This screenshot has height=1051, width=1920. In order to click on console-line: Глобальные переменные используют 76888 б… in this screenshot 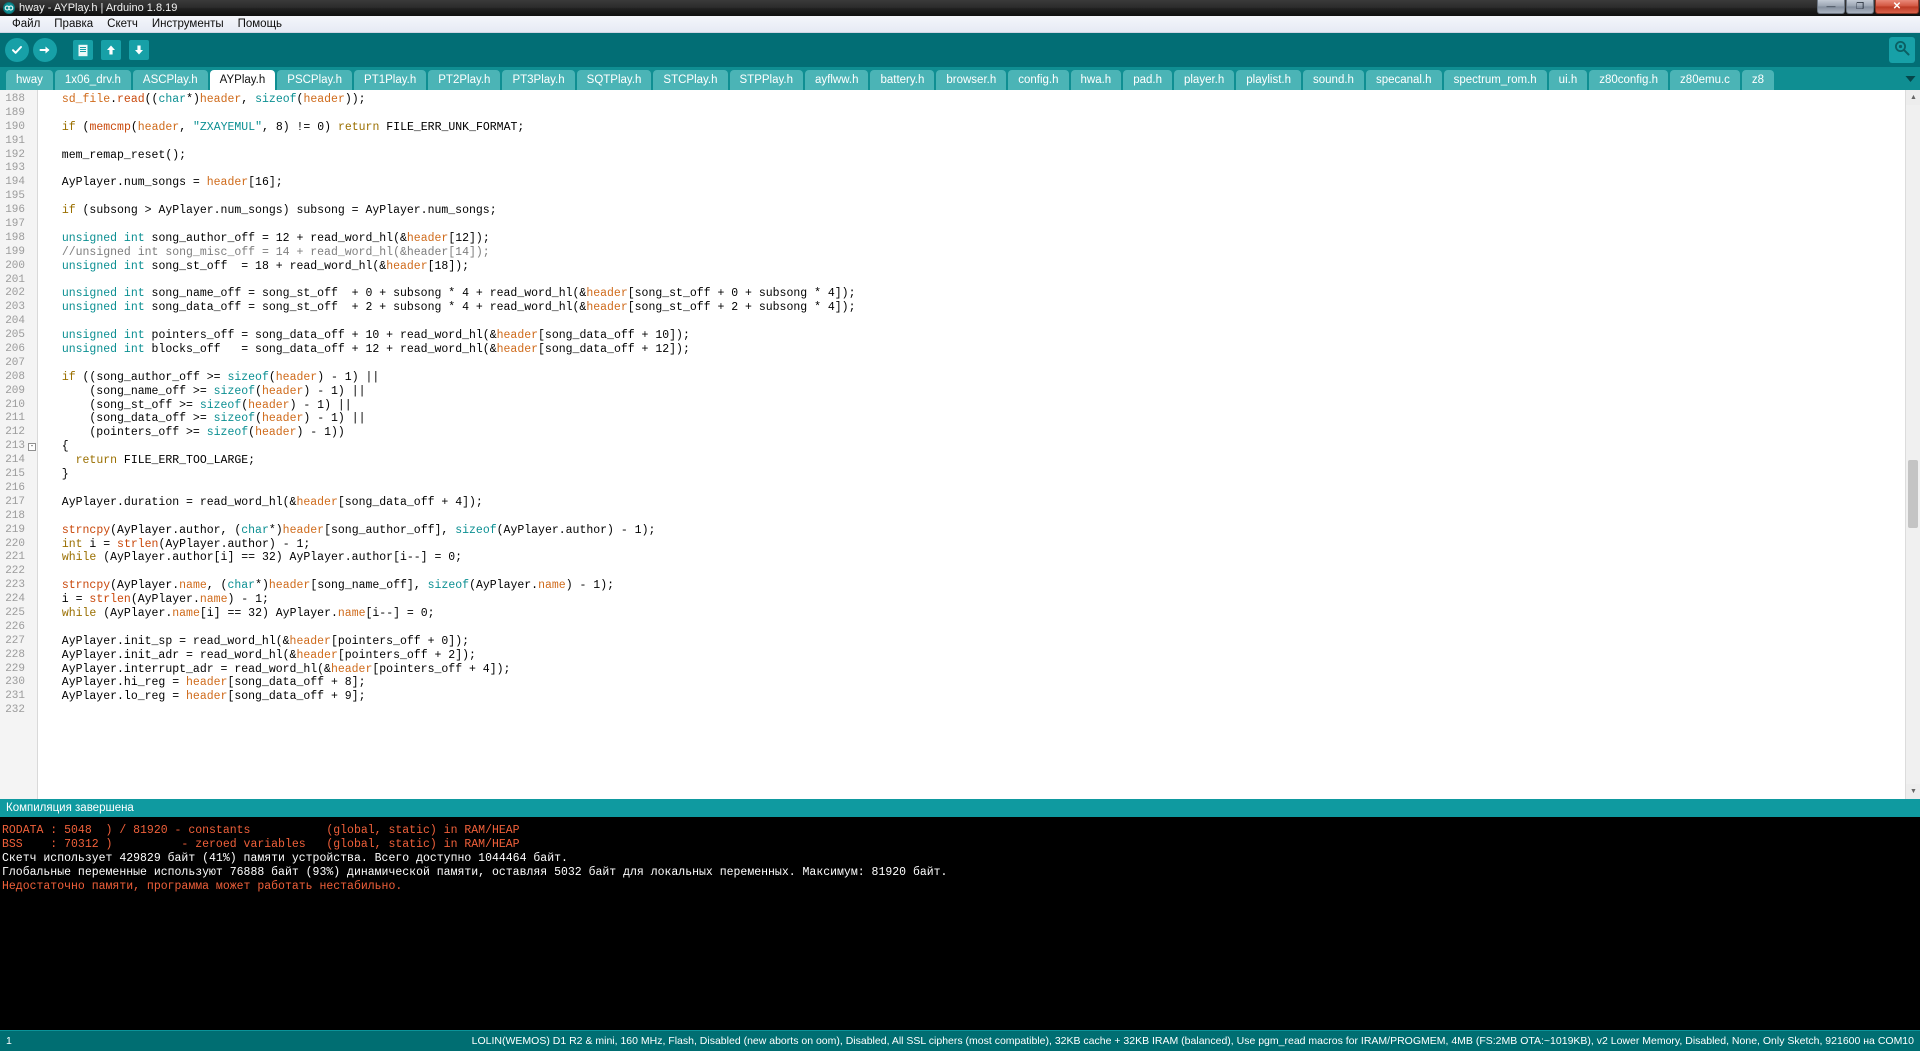, I will do `click(475, 872)`.